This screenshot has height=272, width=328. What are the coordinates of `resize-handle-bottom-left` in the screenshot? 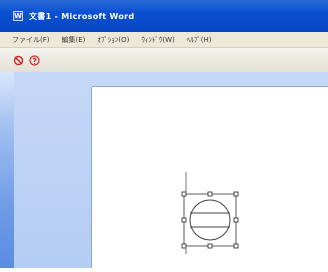 It's located at (184, 246).